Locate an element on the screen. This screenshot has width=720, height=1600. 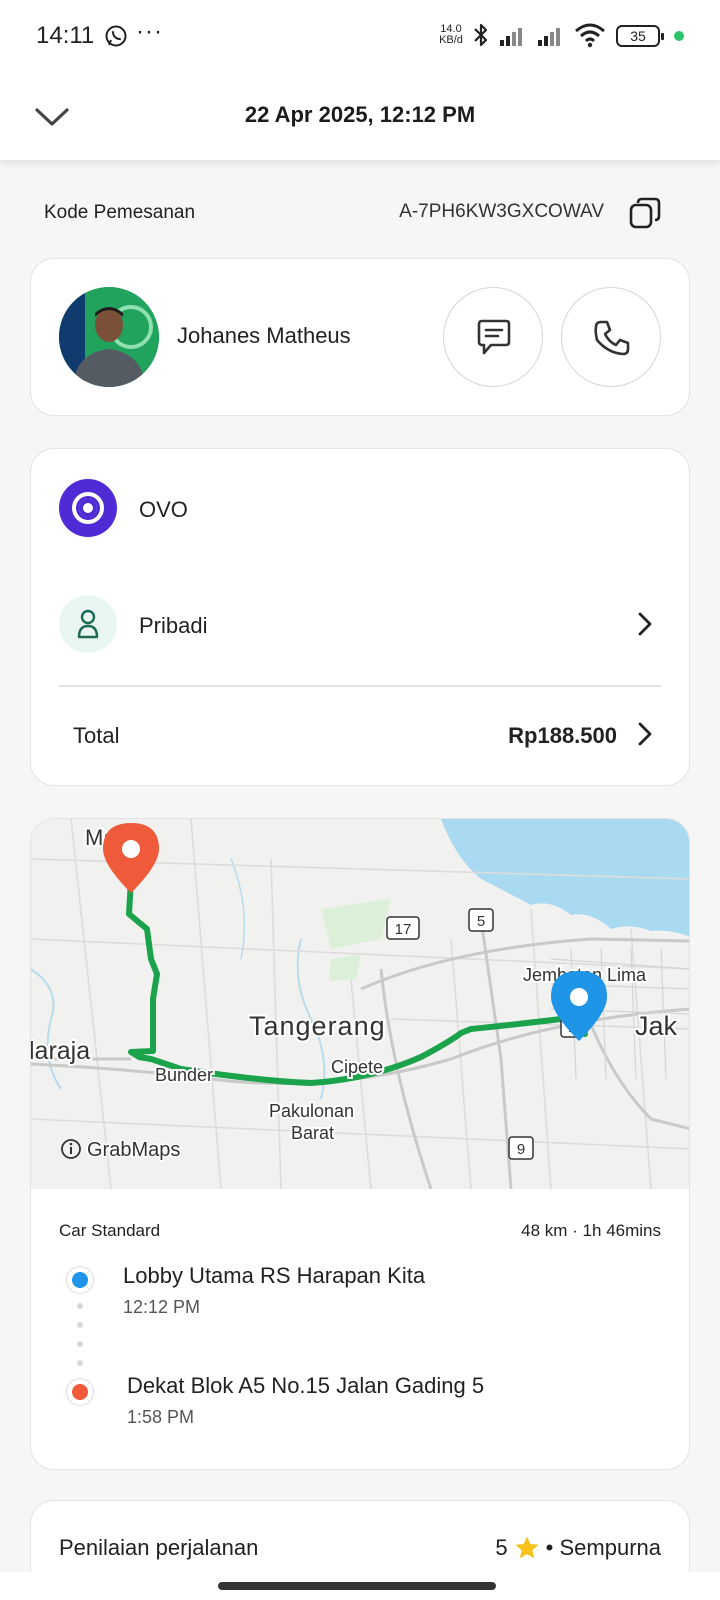
network-speed-unit: KB/d is located at coordinates (451, 40).